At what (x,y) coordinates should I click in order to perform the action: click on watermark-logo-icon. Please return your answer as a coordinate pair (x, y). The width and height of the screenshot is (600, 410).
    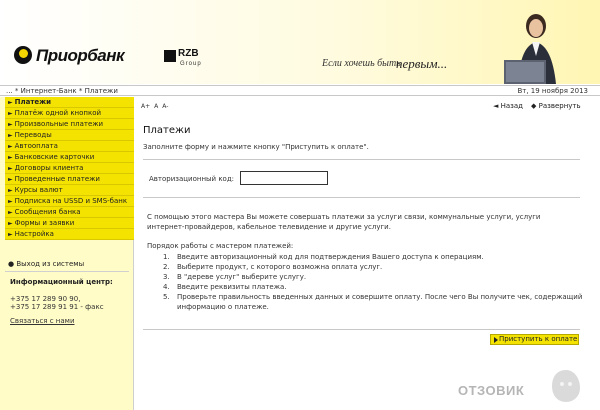
    Looking at the image, I should click on (566, 386).